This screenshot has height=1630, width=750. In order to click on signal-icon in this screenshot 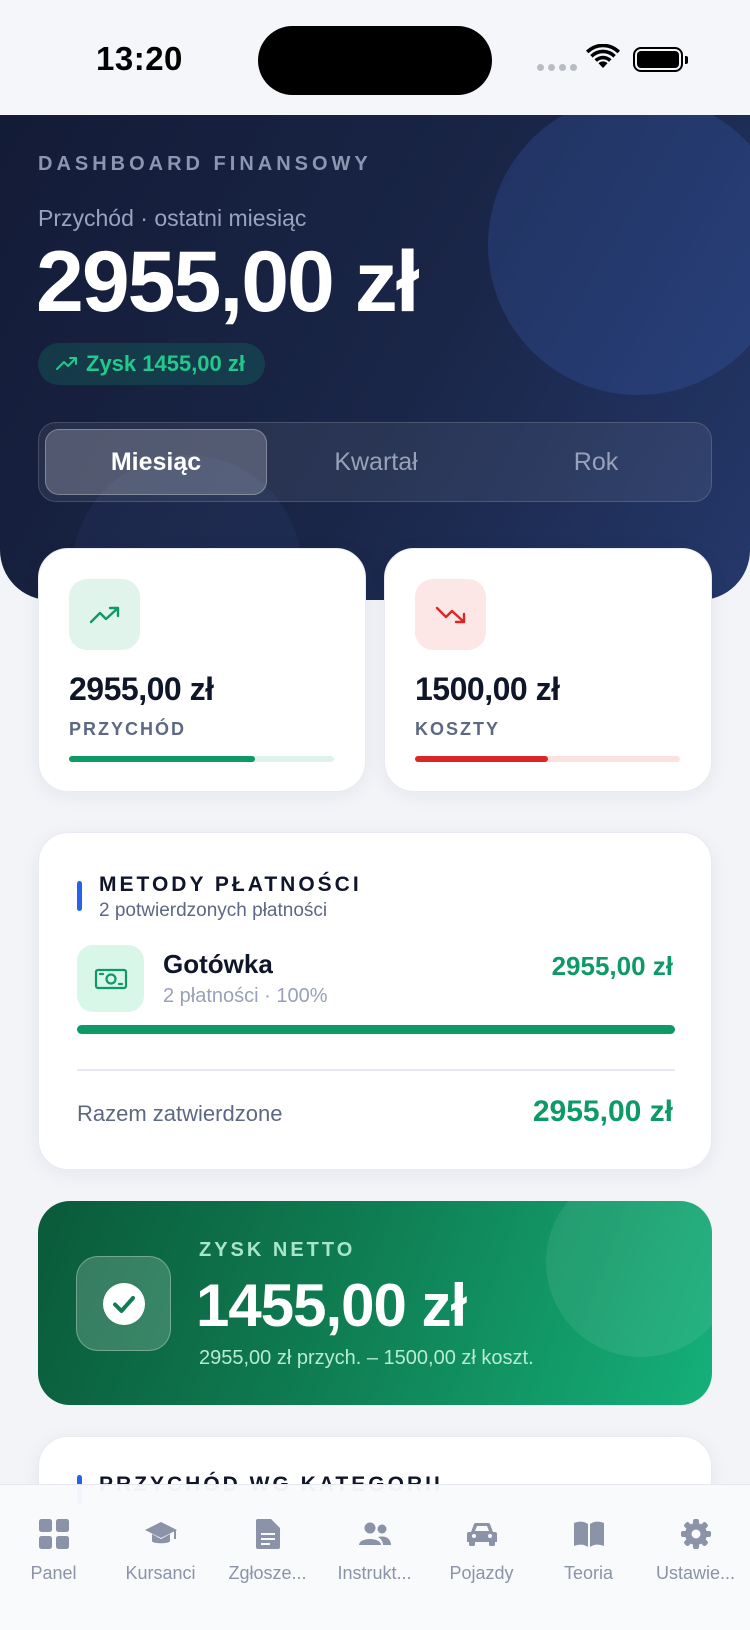, I will do `click(557, 67)`.